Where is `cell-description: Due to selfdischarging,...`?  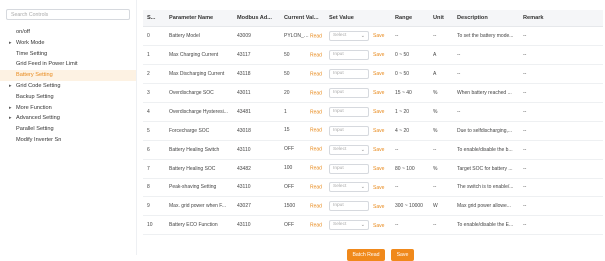
cell-description: Due to selfdischarging,... is located at coordinates (486, 131).